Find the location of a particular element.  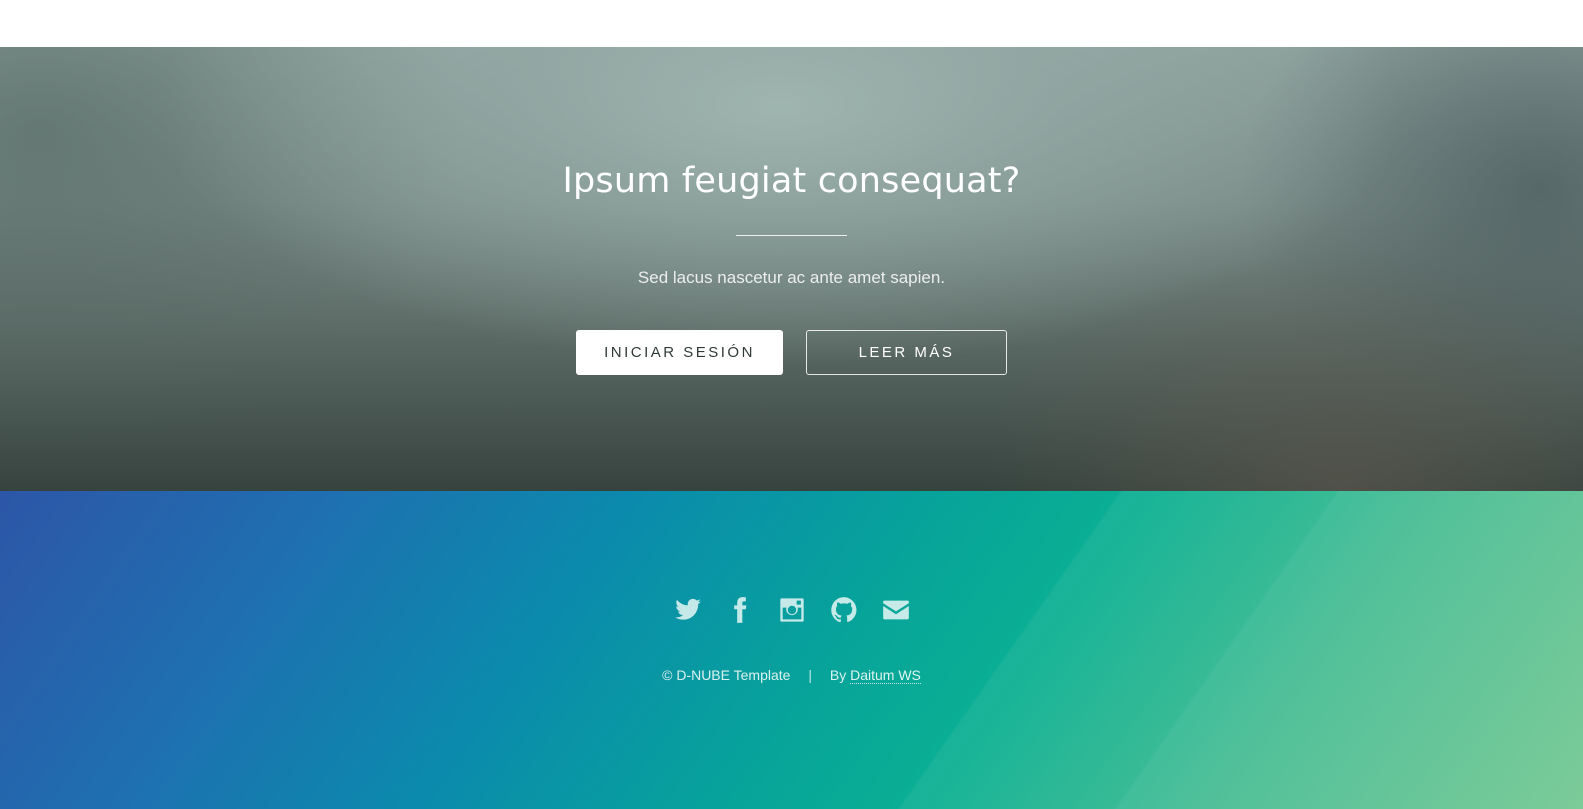

twitter-icon is located at coordinates (688, 610).